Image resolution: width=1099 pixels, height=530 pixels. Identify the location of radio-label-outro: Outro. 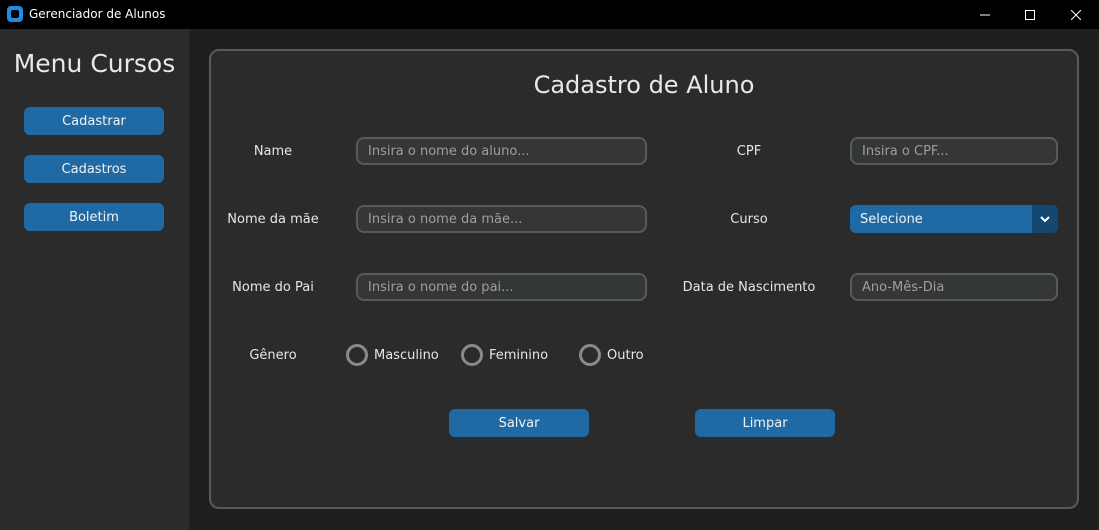
(625, 355).